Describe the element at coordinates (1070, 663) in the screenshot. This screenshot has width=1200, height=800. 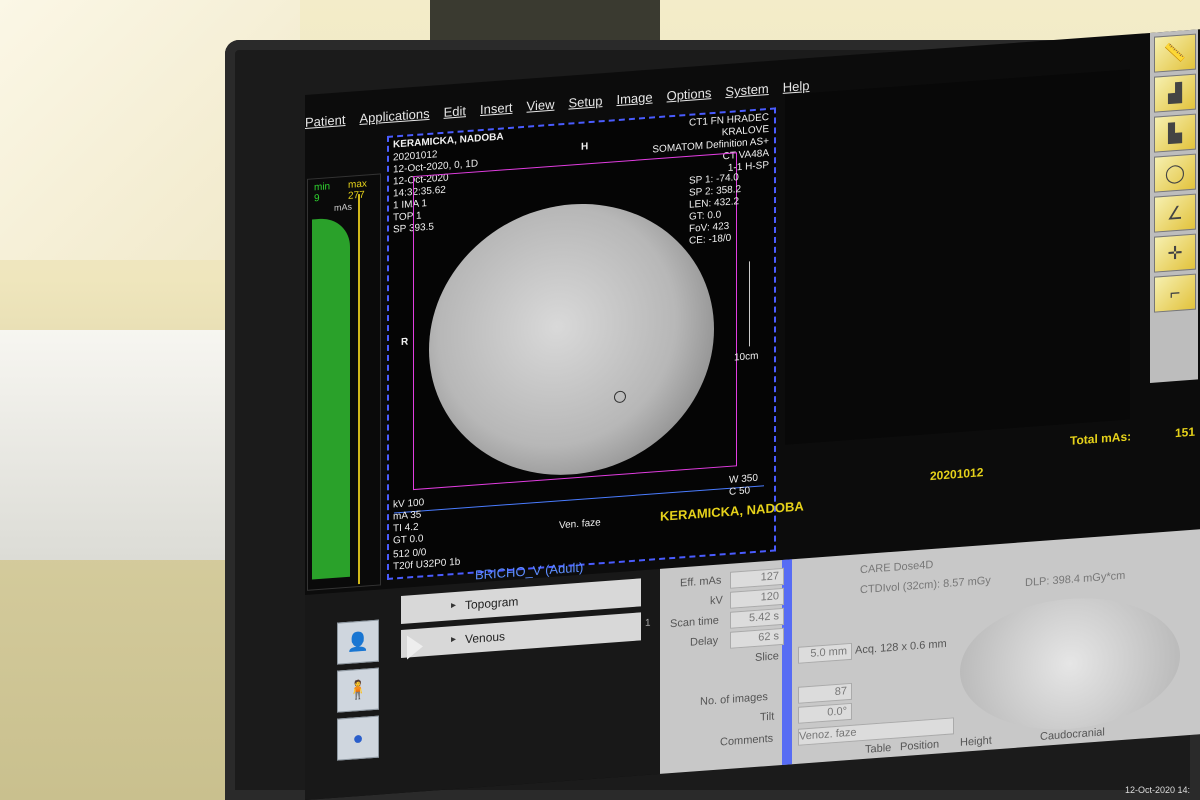
I see `scanner-gantry-illustration` at that location.